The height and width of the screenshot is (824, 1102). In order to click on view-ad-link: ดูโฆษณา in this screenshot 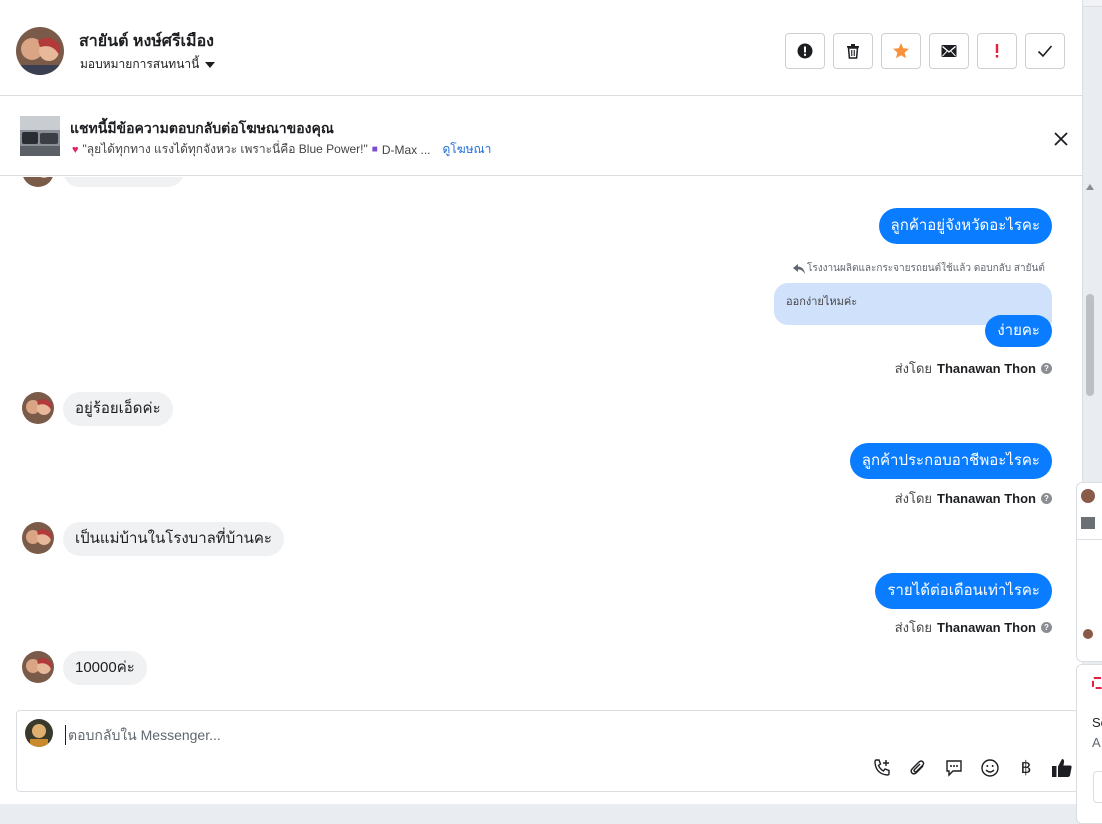, I will do `click(466, 149)`.